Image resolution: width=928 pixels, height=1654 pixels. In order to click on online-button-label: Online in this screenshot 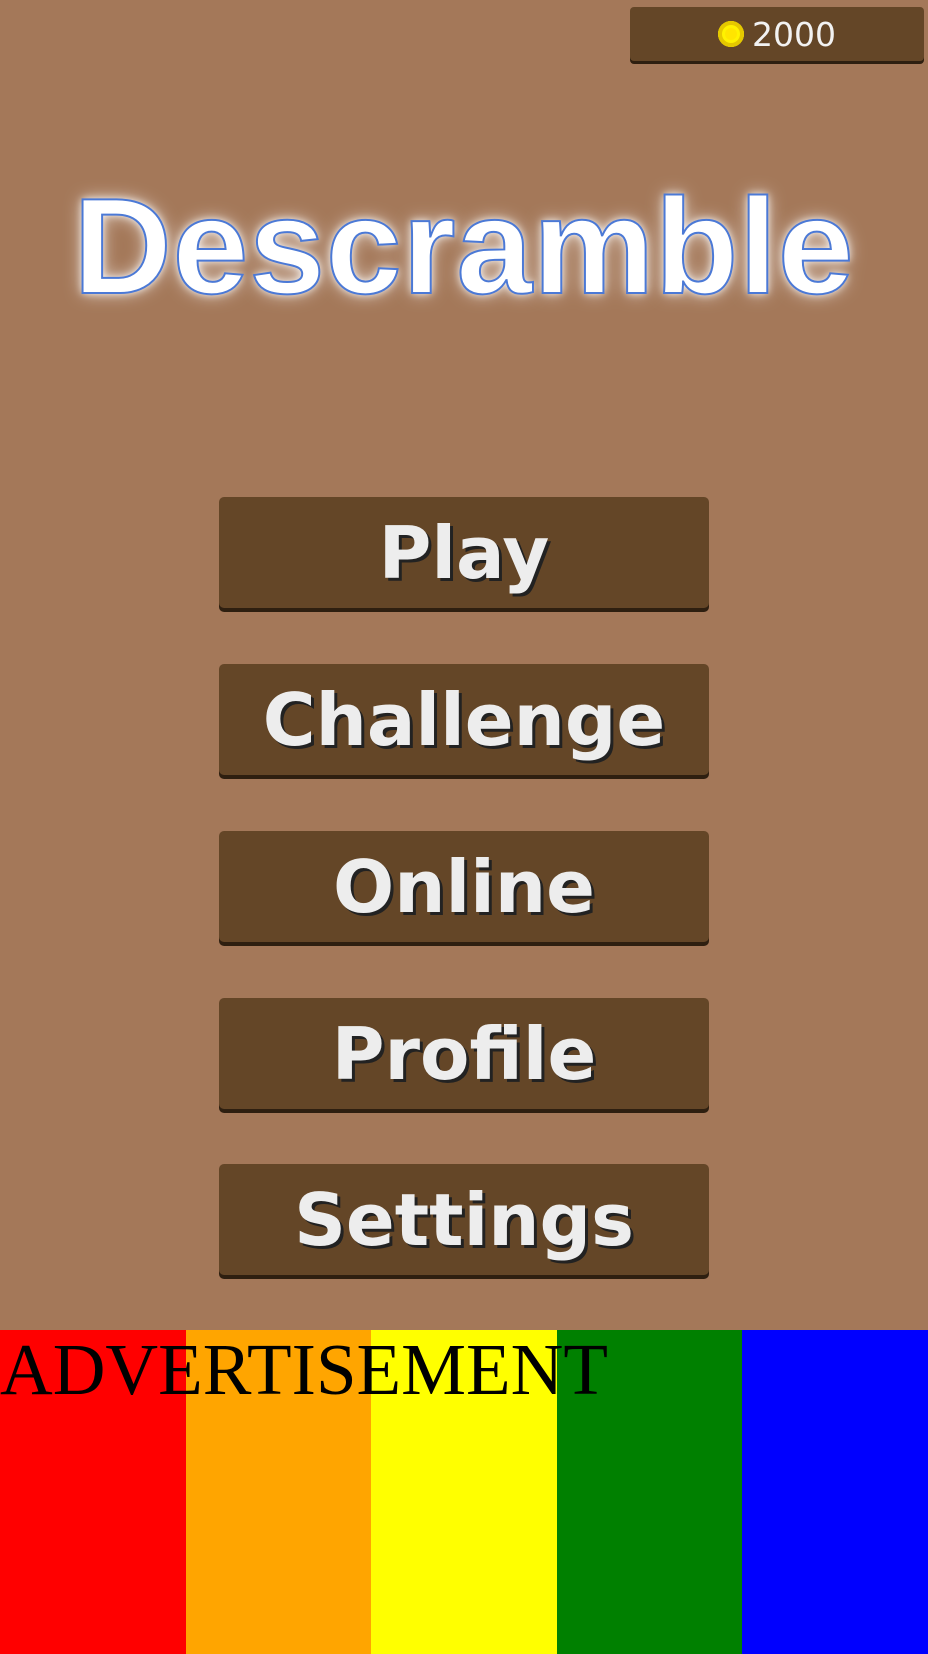, I will do `click(464, 886)`.